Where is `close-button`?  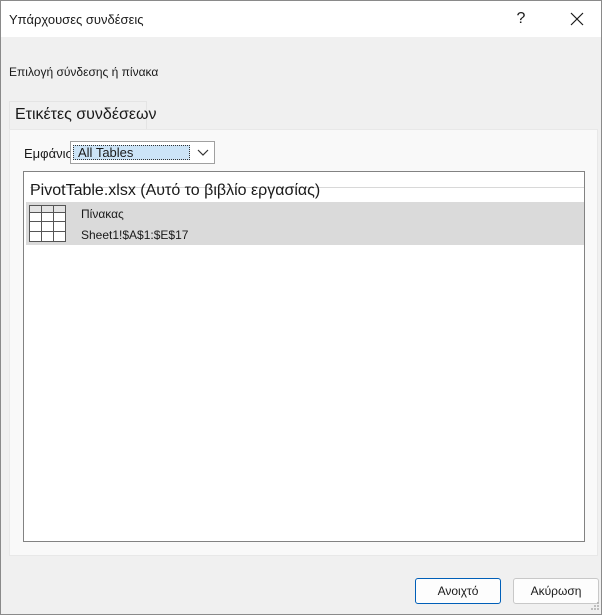 close-button is located at coordinates (577, 19).